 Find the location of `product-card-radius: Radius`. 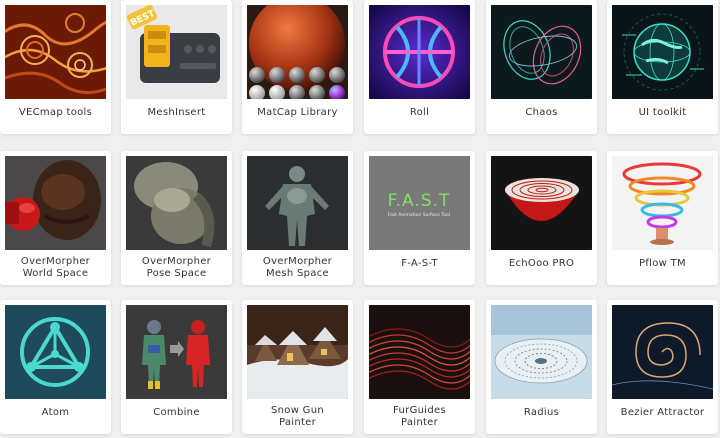

product-card-radius: Radius is located at coordinates (541, 367).